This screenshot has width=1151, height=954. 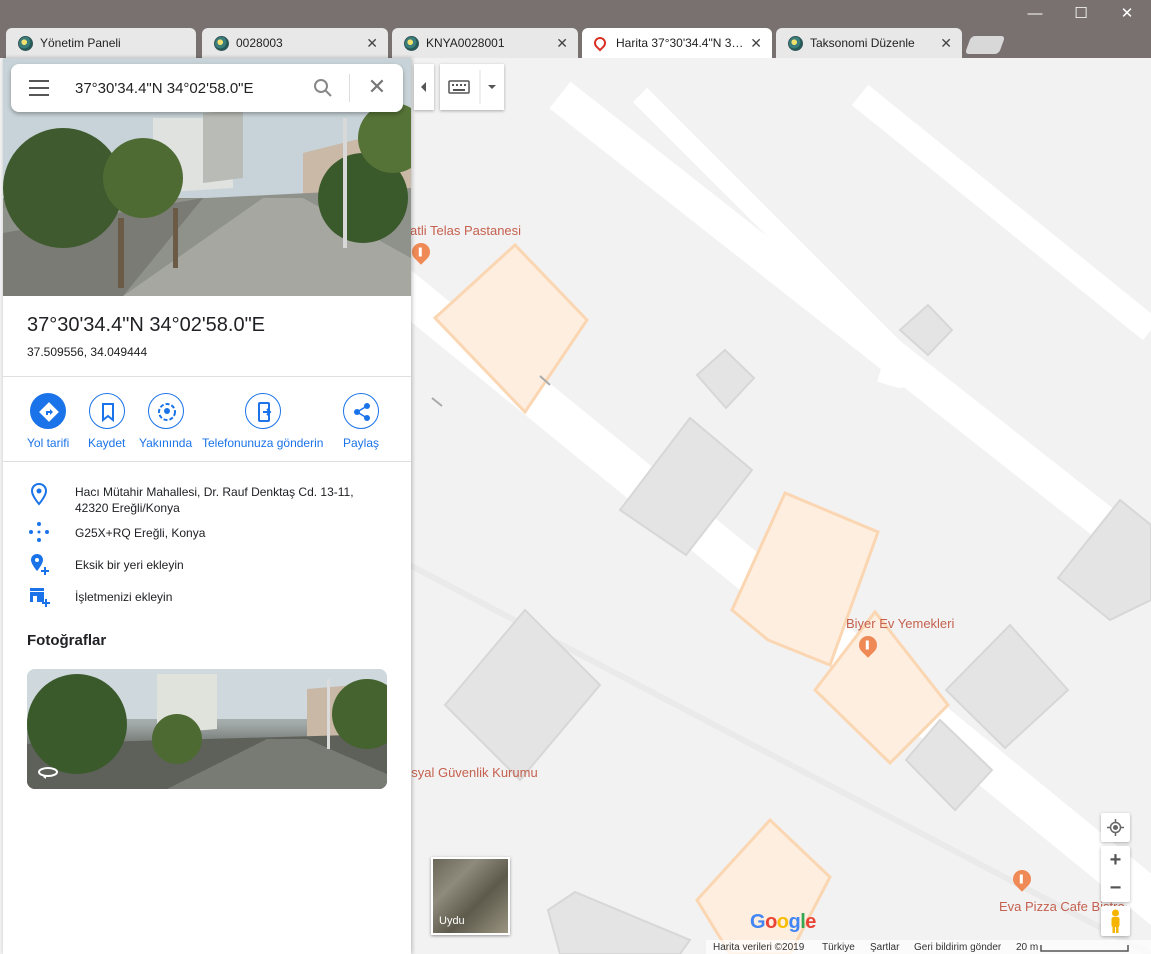 I want to click on share-icon, so click(x=362, y=412).